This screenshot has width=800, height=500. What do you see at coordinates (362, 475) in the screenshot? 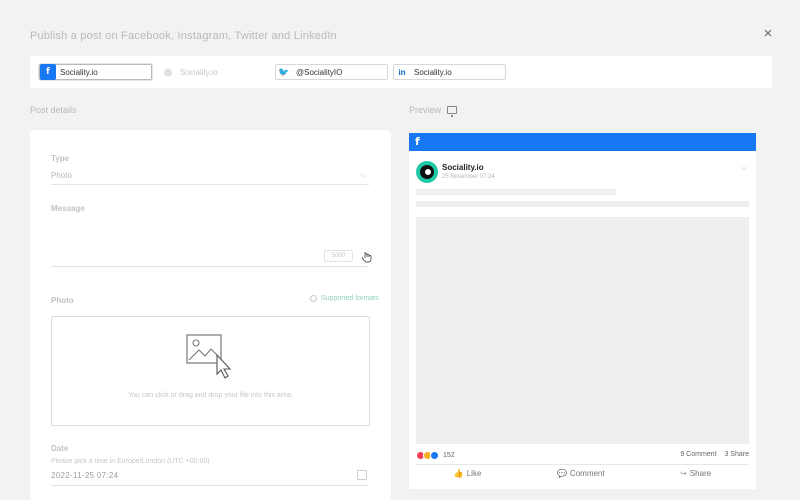
I see `calendar-icon` at bounding box center [362, 475].